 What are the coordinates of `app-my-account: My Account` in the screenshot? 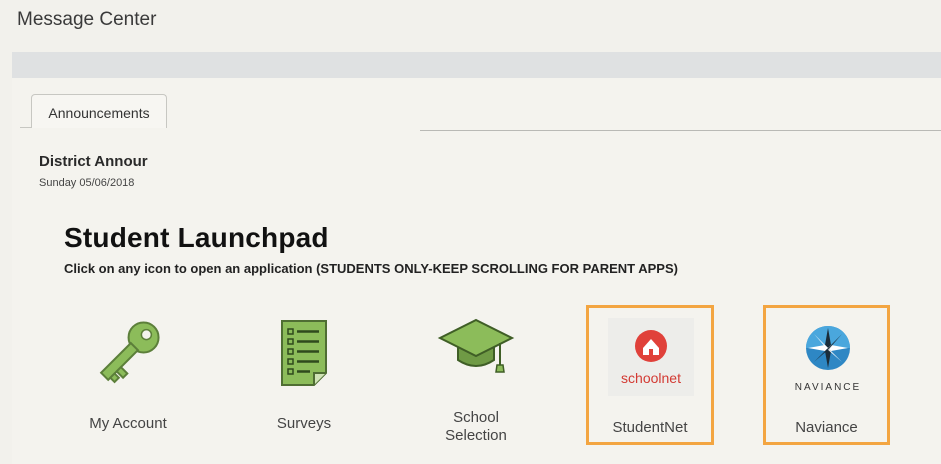 It's located at (128, 375).